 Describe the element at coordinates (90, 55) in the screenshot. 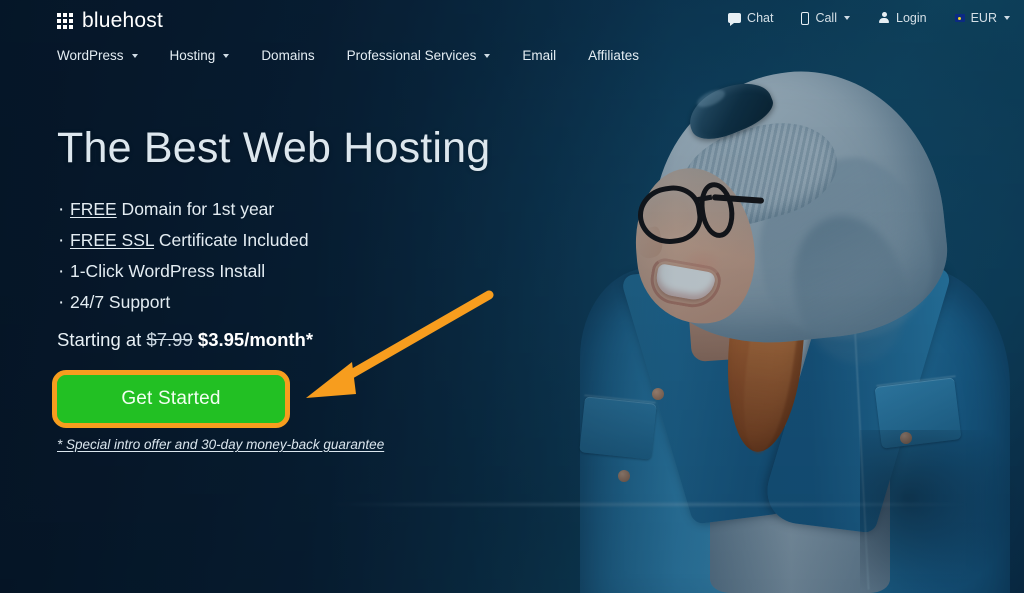

I see `nav-label-wordpress: WordPress` at that location.